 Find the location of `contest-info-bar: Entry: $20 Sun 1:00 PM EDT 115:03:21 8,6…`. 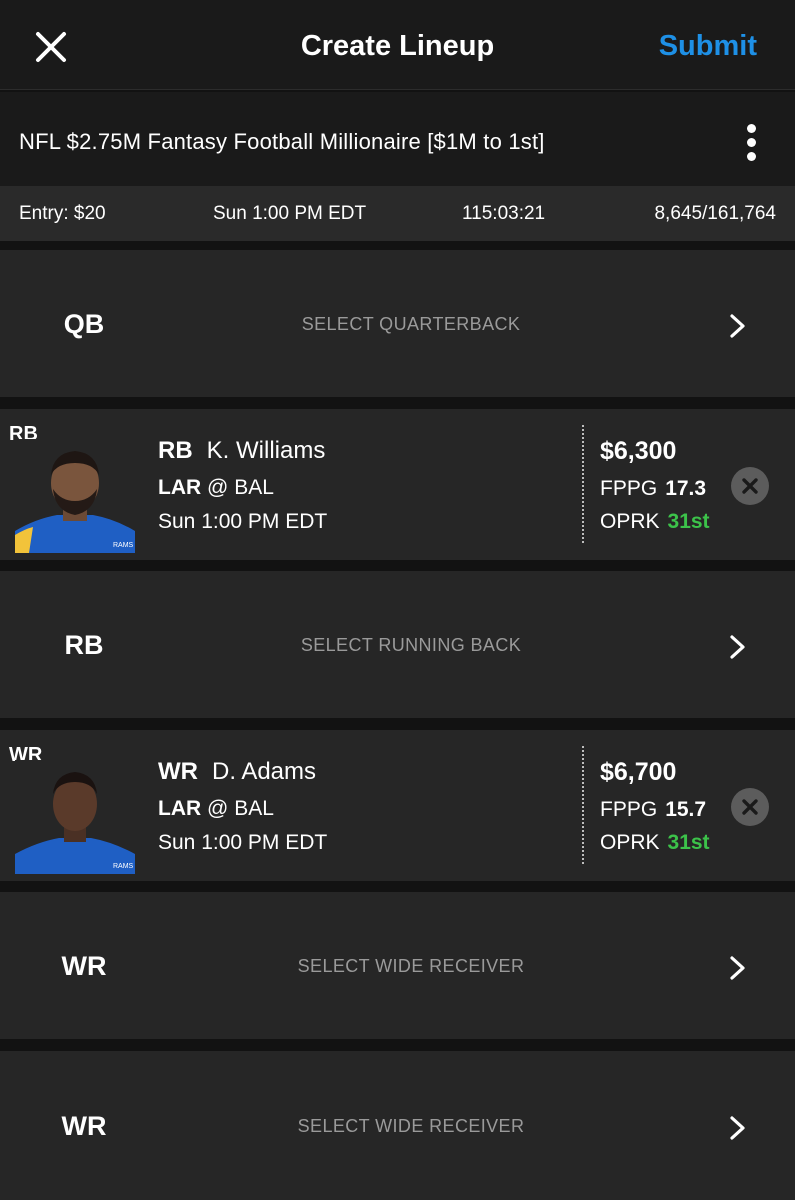

contest-info-bar: Entry: $20 Sun 1:00 PM EDT 115:03:21 8,6… is located at coordinates (397, 213).